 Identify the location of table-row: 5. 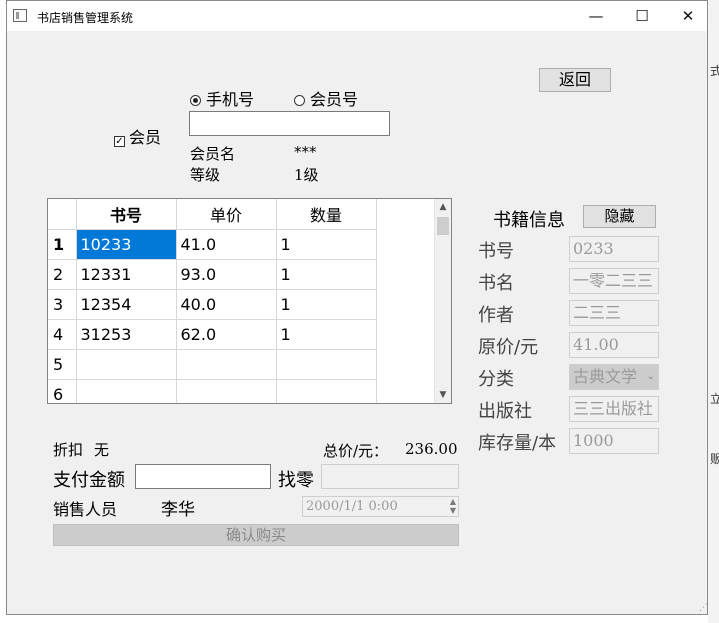
(212, 364).